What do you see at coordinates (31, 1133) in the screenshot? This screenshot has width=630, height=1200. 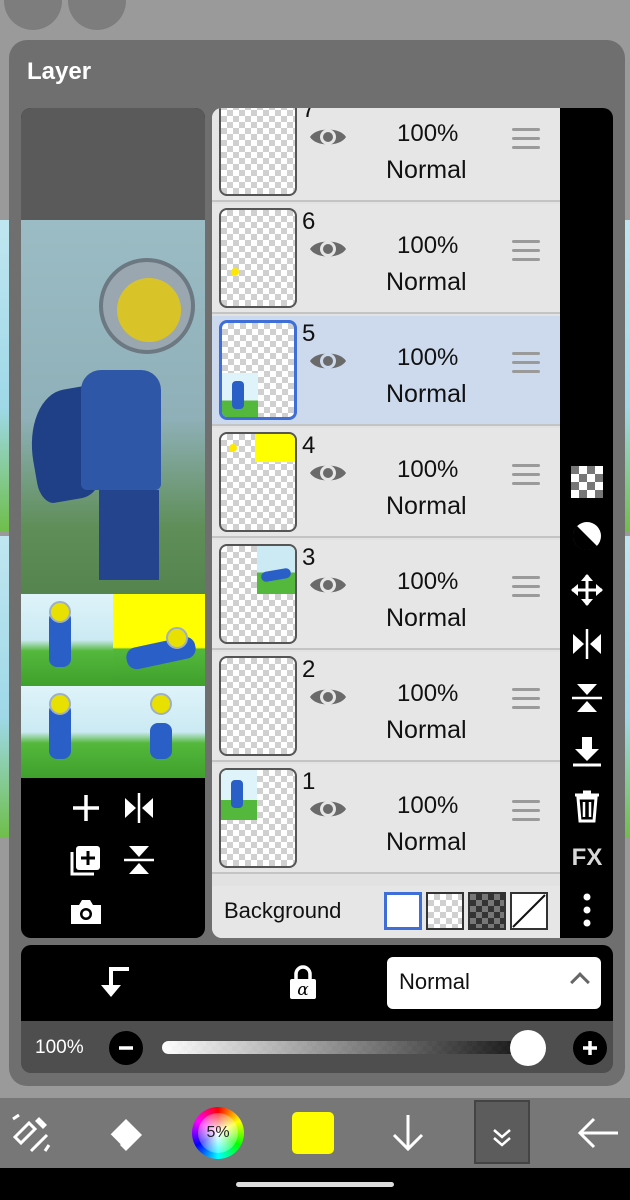 I see `tool-switch-button` at bounding box center [31, 1133].